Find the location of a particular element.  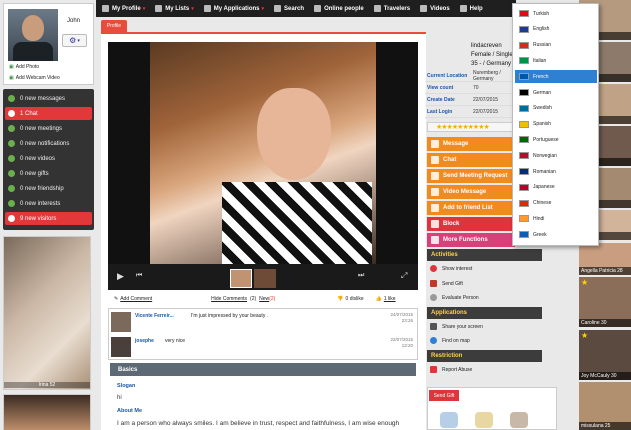

action-button: Block is located at coordinates (471, 224).